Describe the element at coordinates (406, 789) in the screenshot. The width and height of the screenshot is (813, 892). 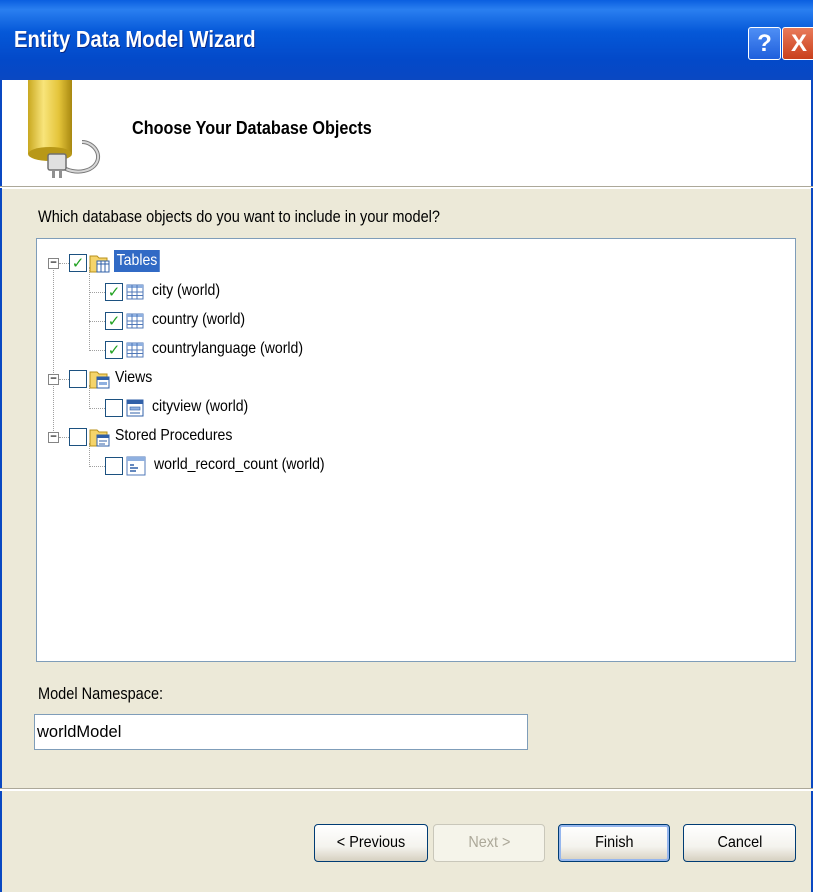
I see `footer-divider` at that location.